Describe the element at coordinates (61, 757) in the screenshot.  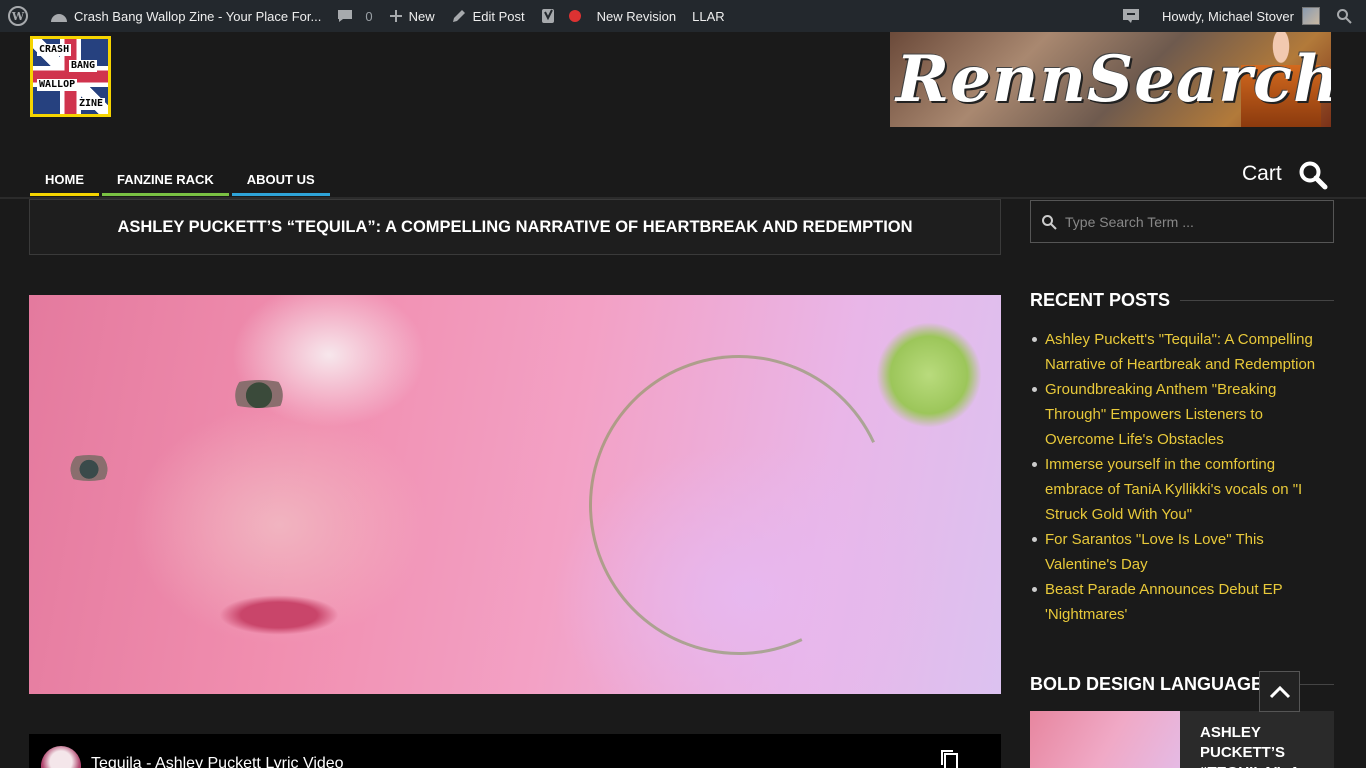
I see `channel-avatar` at that location.